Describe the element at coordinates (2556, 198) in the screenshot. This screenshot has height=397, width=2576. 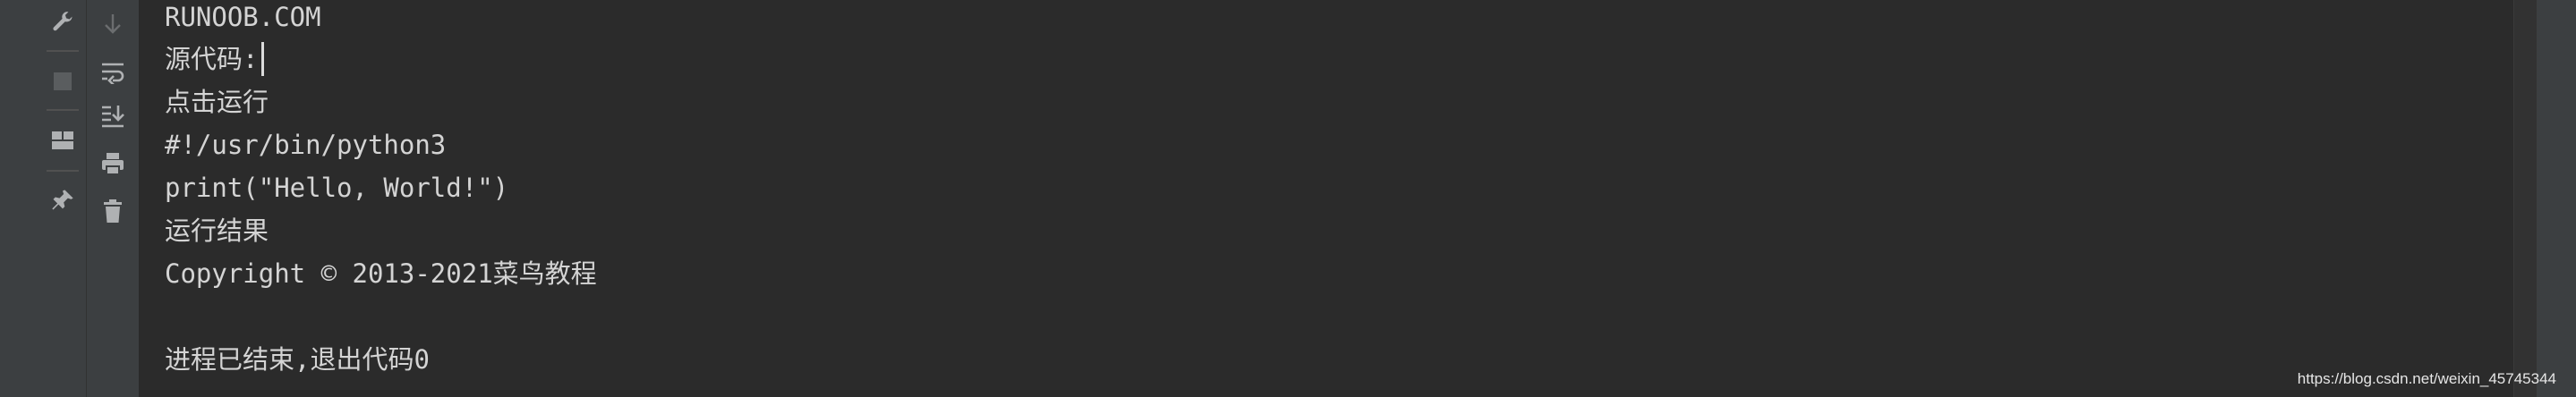
I see `right-edge-panel` at that location.